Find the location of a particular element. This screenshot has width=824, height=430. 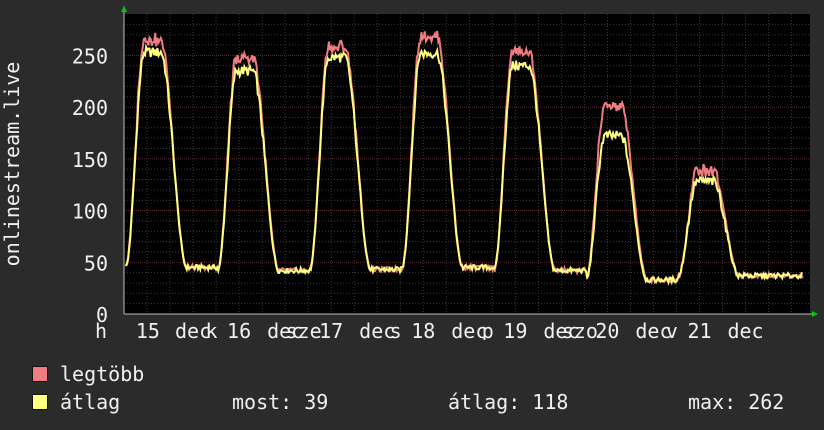

legend-item-max: legtöbb is located at coordinates (88, 374).